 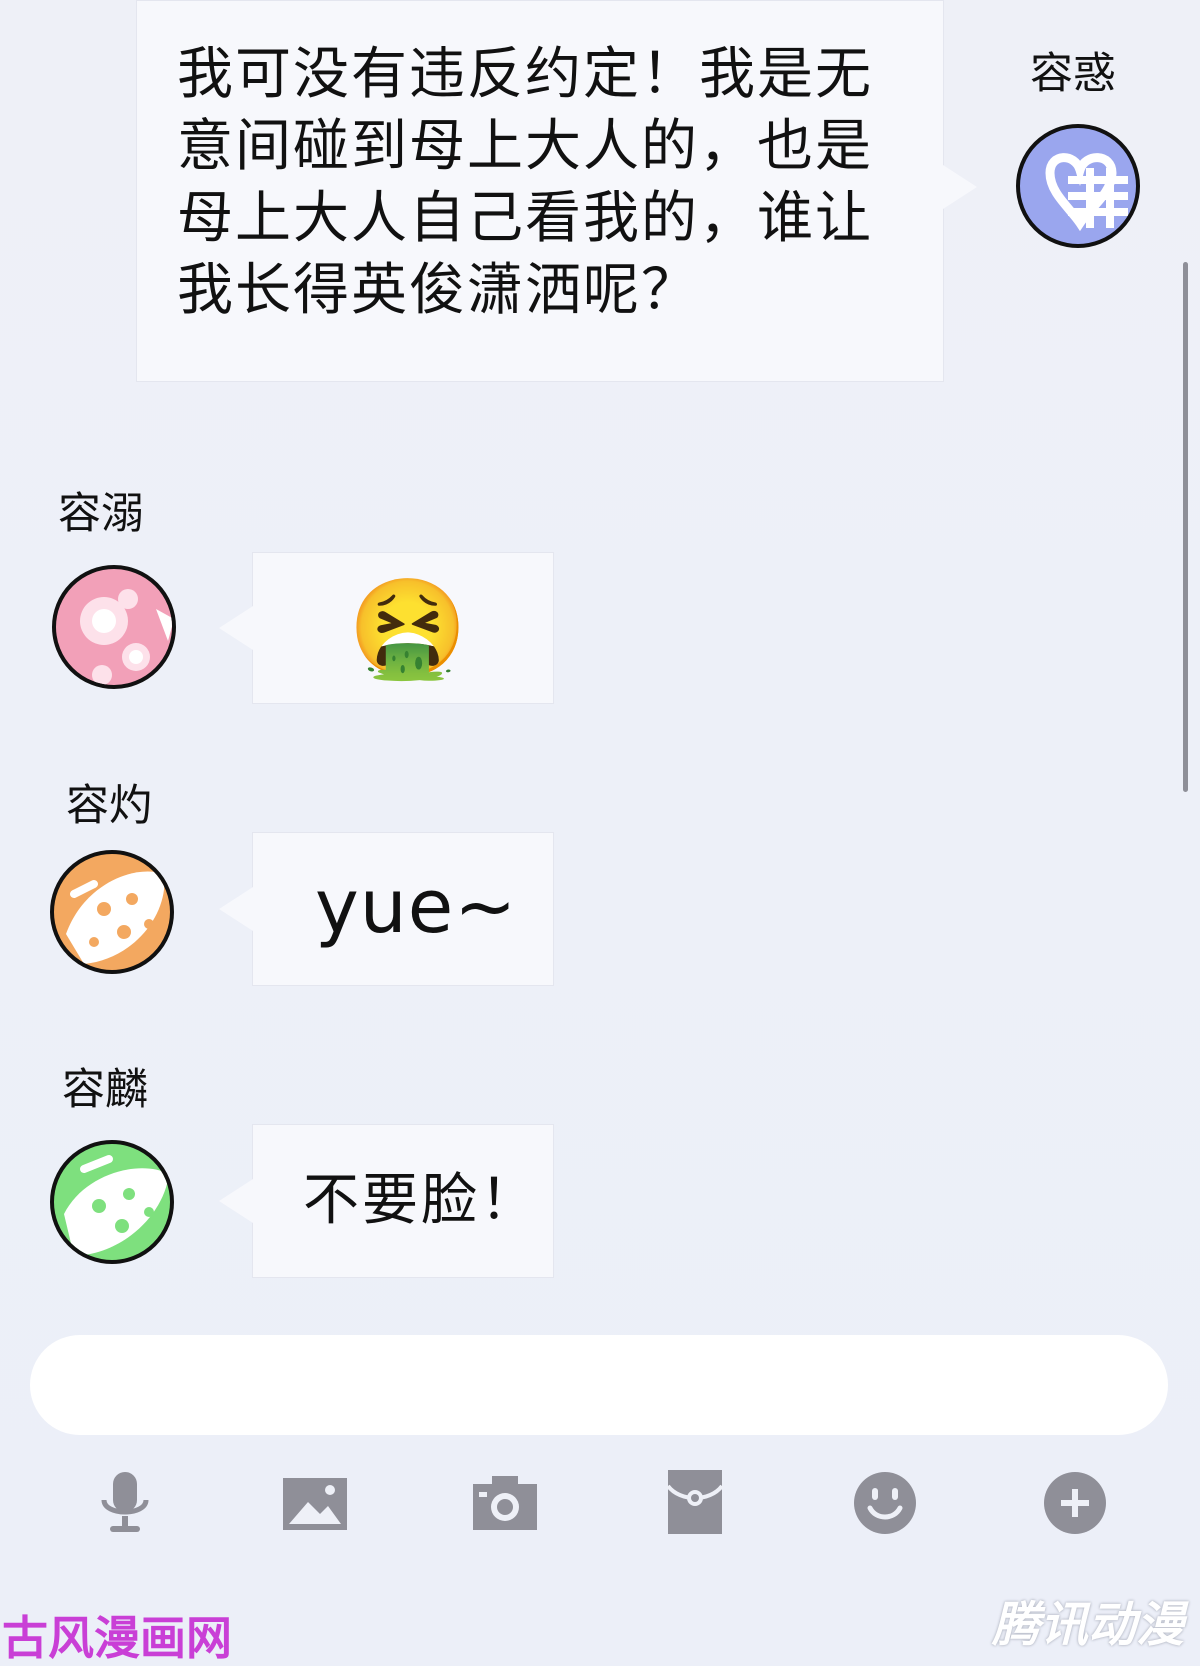 I want to click on image-icon, so click(x=315, y=1503).